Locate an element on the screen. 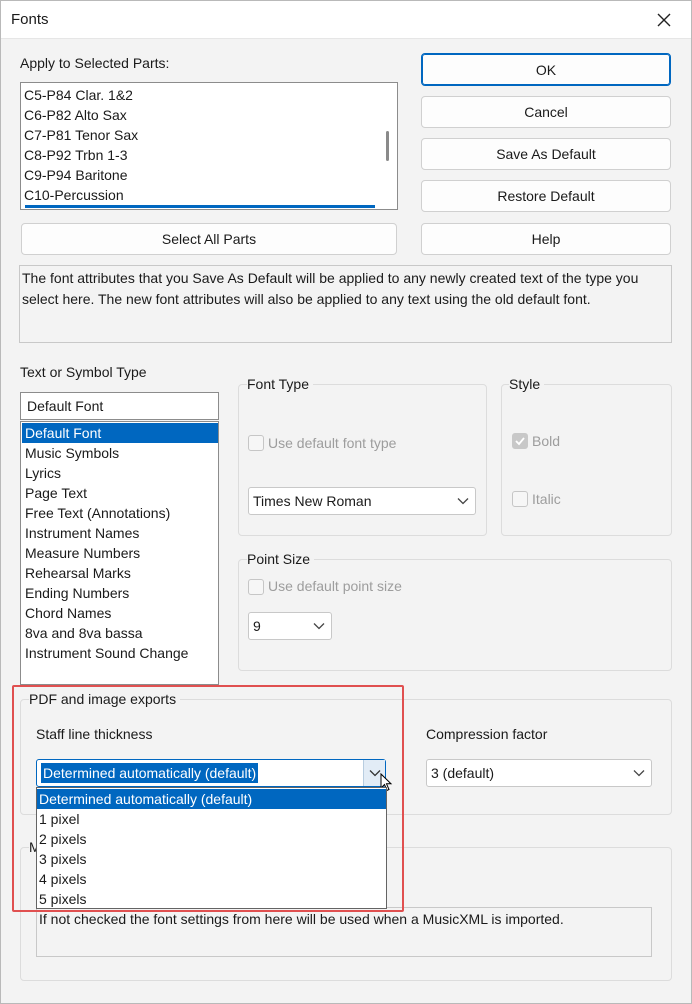 Image resolution: width=692 pixels, height=1004 pixels. compression-value: 3 (default) is located at coordinates (463, 773).